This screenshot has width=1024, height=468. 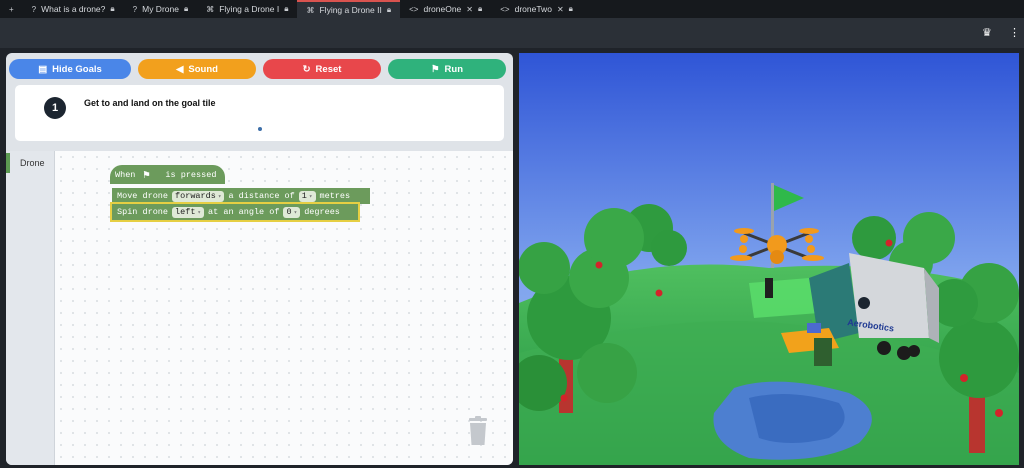 I want to click on goal-card, so click(x=259, y=113).